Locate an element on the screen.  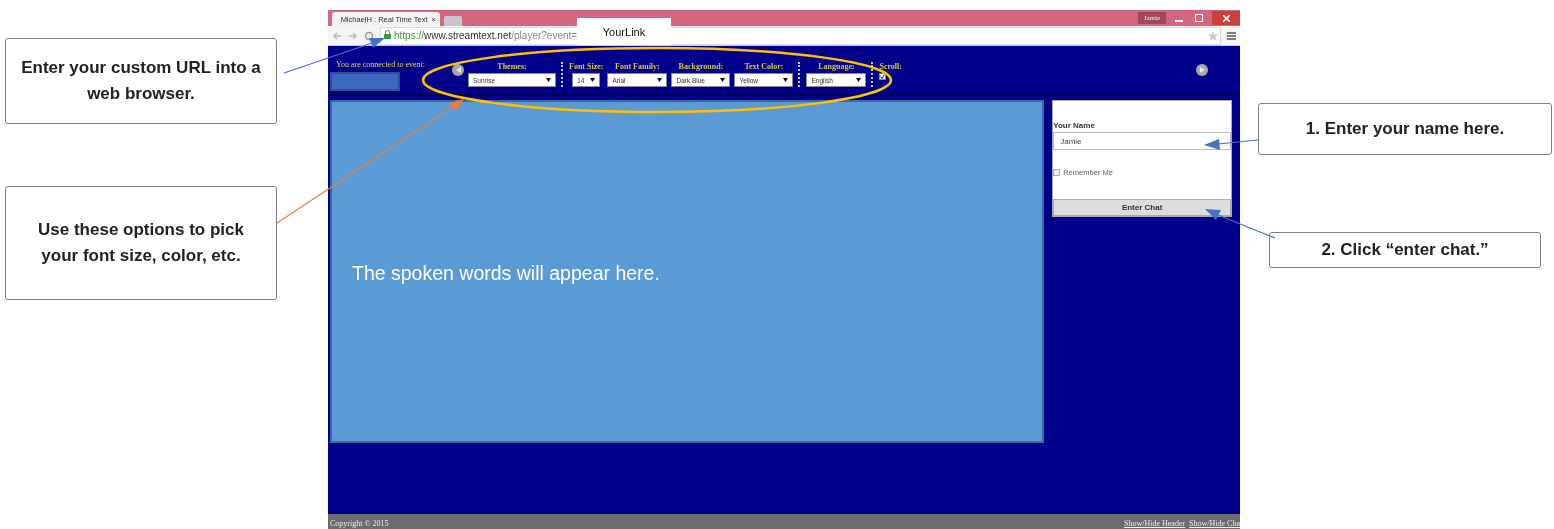
close-button is located at coordinates (1226, 18).